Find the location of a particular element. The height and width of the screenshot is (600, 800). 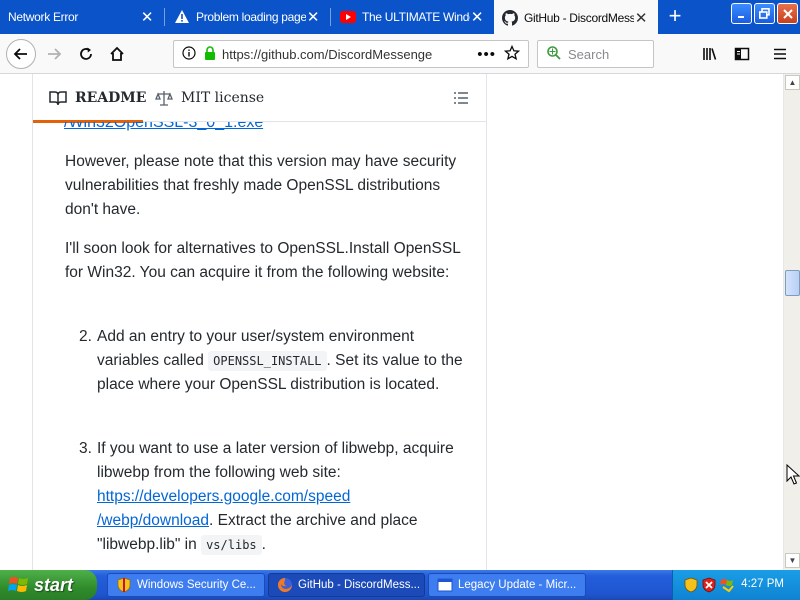

back-button is located at coordinates (21, 54).